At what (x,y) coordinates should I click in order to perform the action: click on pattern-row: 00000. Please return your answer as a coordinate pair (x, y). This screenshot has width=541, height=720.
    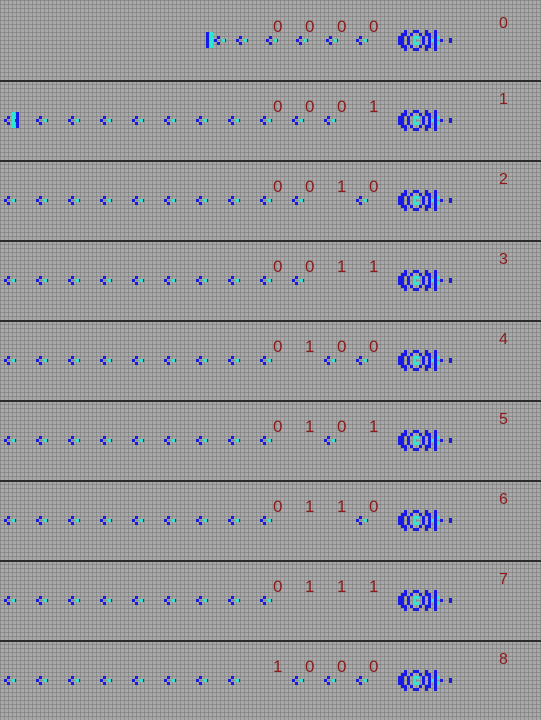
    Looking at the image, I should click on (270, 40).